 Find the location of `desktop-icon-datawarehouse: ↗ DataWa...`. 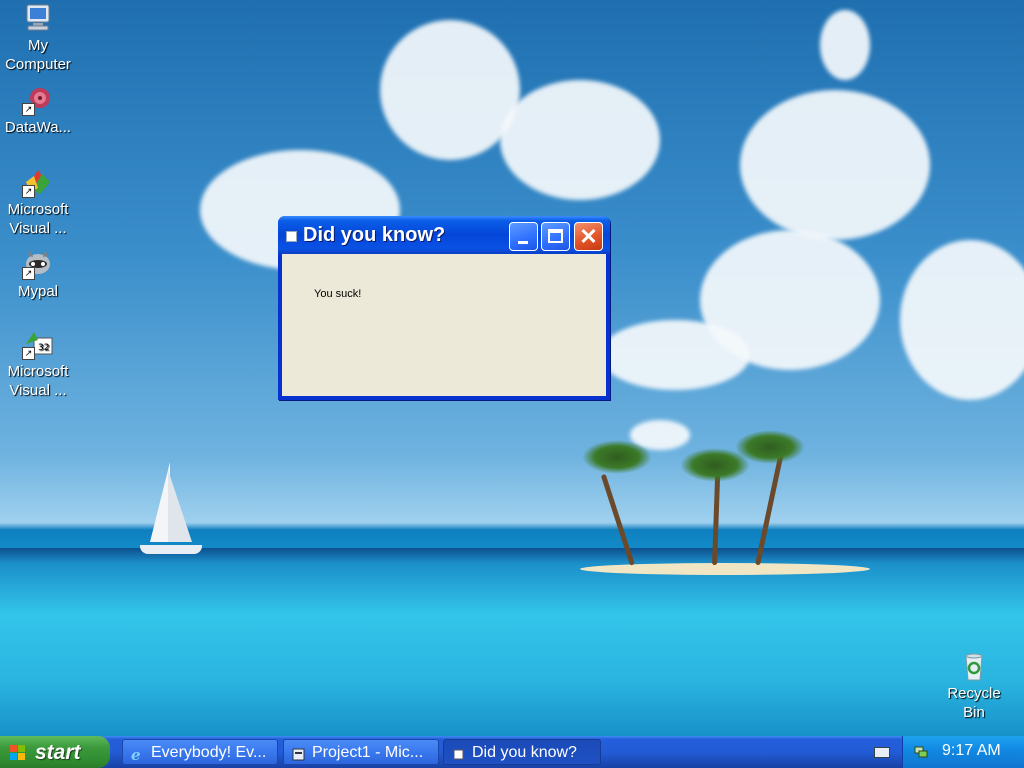

desktop-icon-datawarehouse: ↗ DataWa... is located at coordinates (38, 110).